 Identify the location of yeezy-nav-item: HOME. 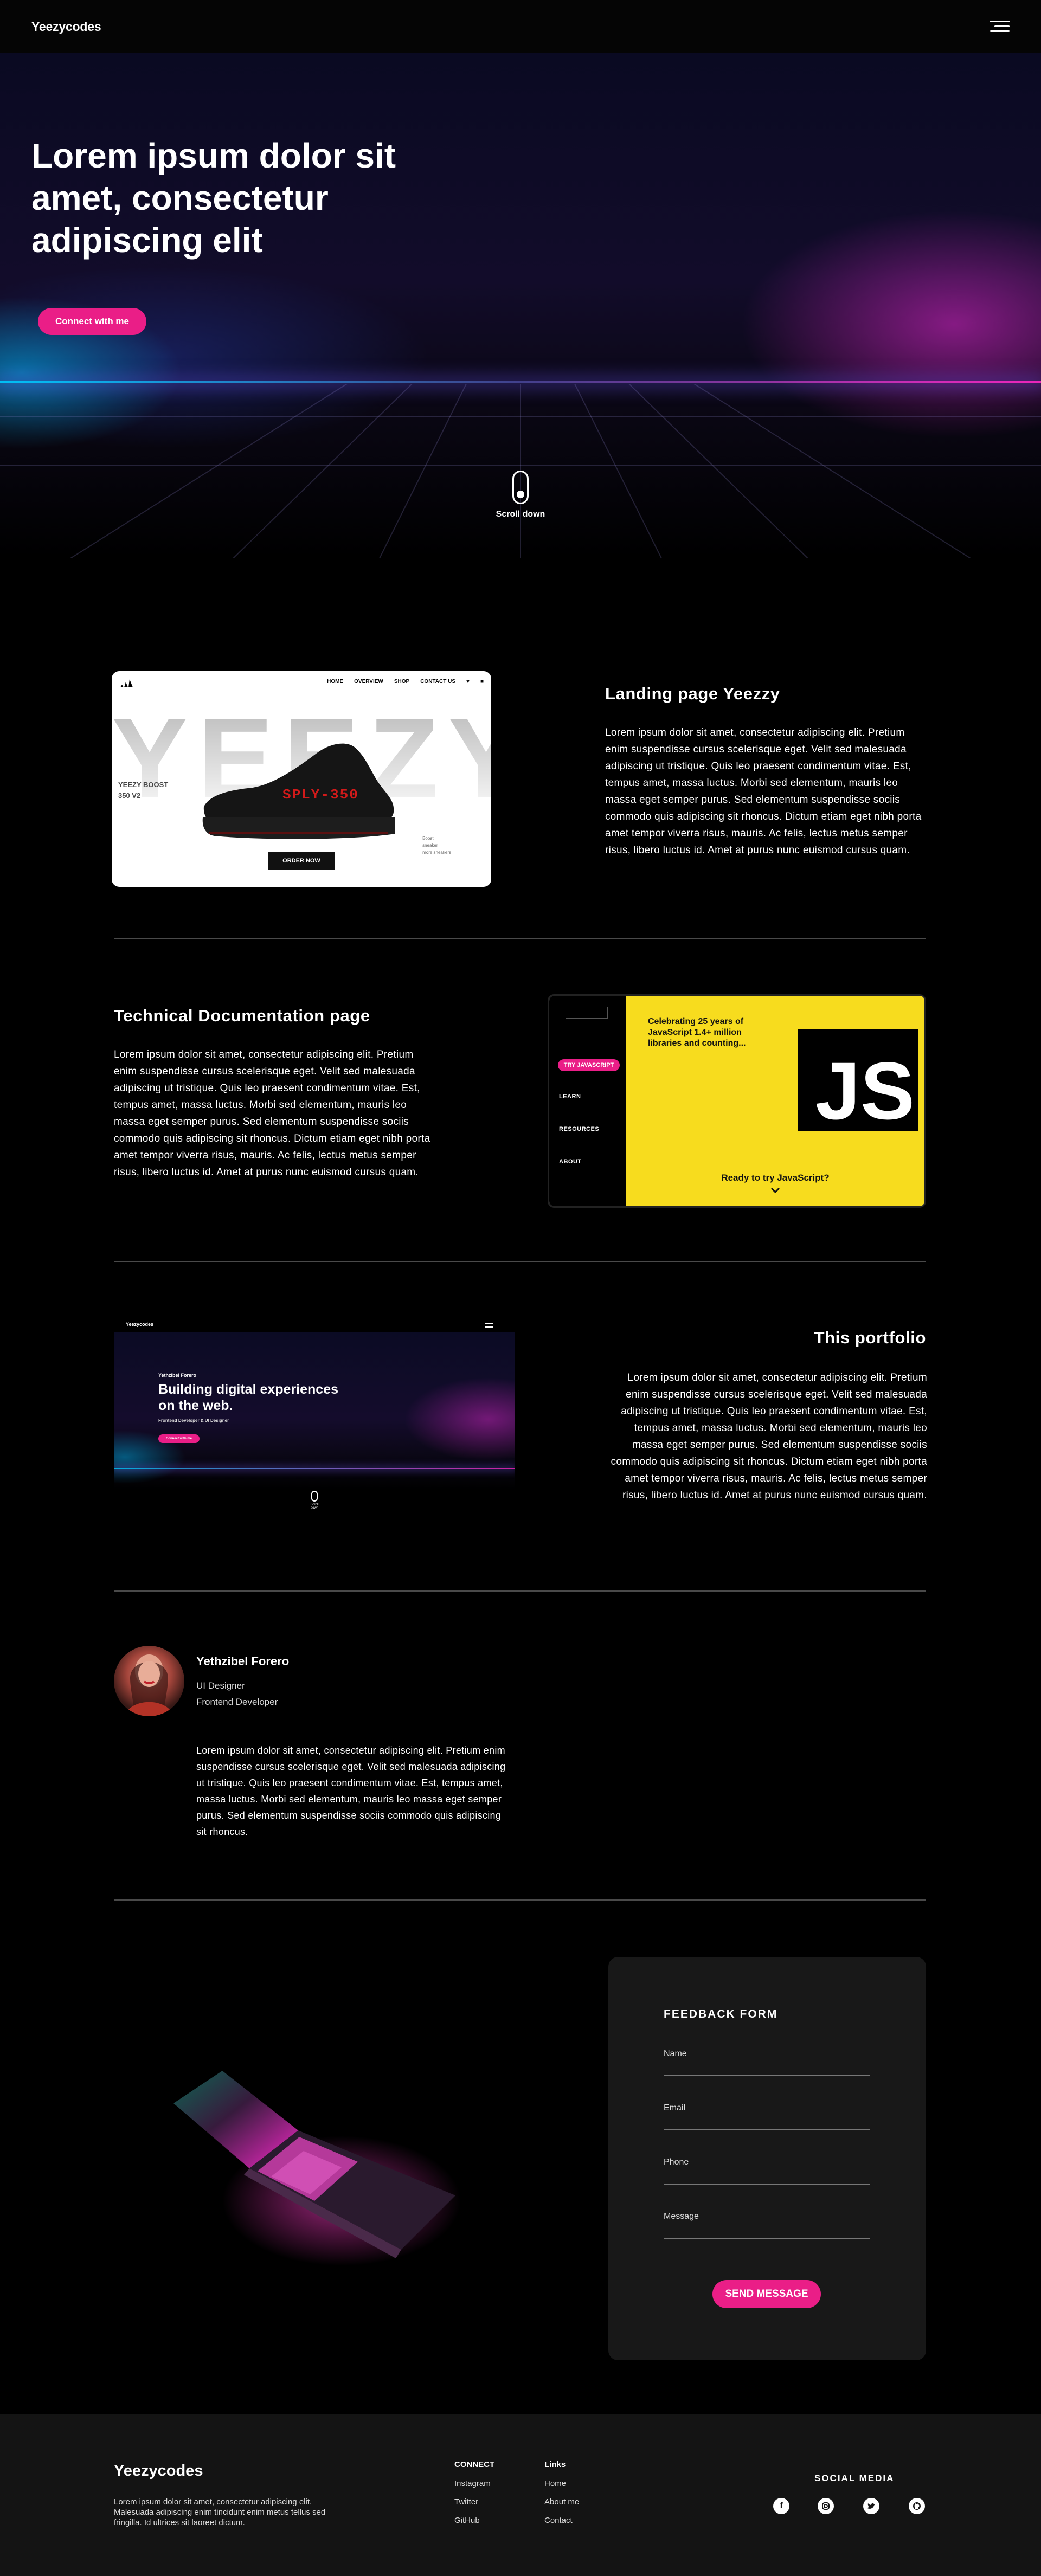
(335, 682).